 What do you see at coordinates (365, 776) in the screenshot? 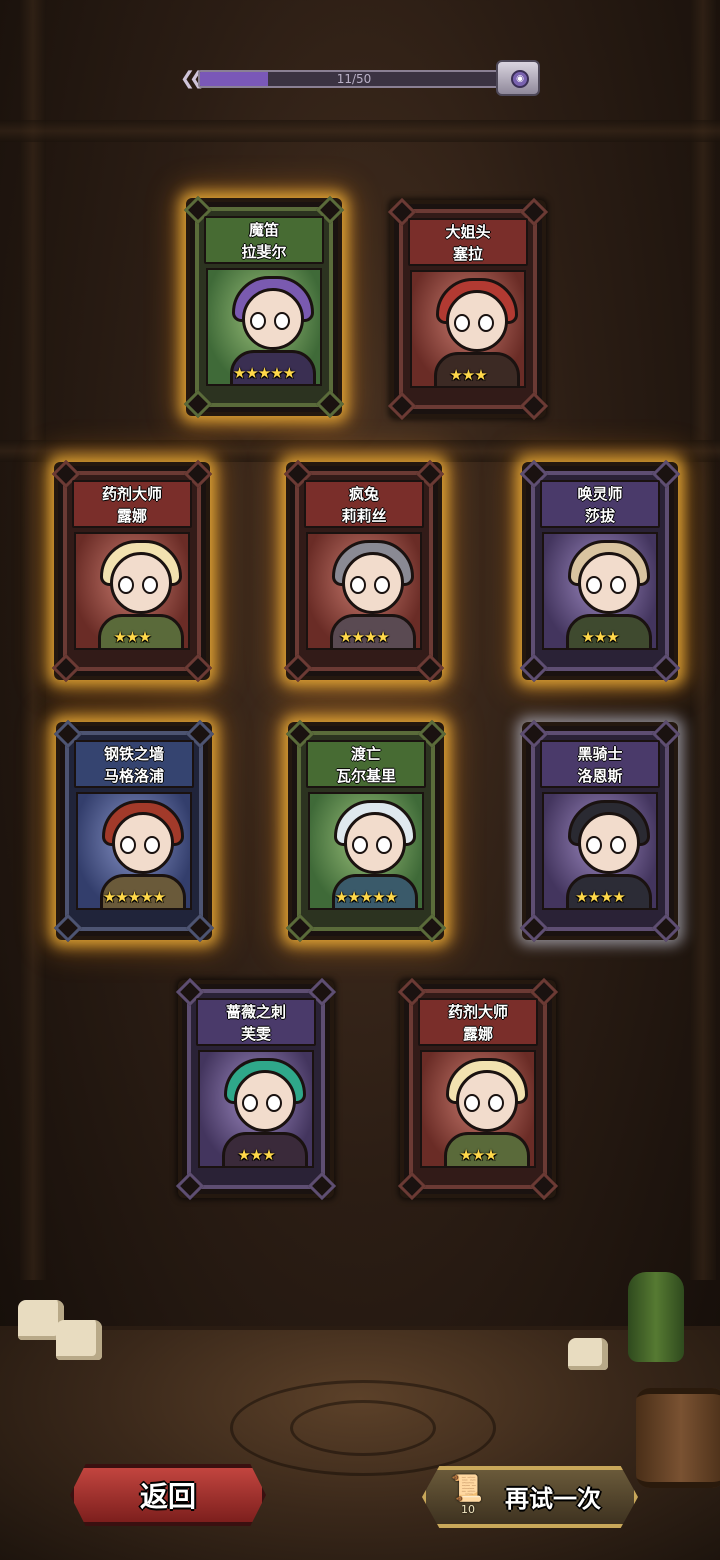
I see `hero-name: 瓦尔基里` at bounding box center [365, 776].